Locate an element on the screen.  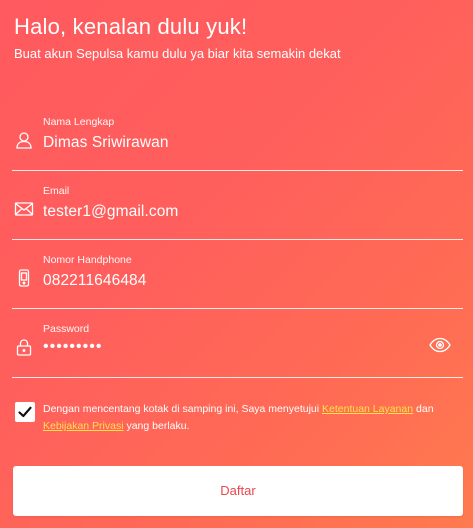
name-label: Nama Lengkap is located at coordinates (79, 122).